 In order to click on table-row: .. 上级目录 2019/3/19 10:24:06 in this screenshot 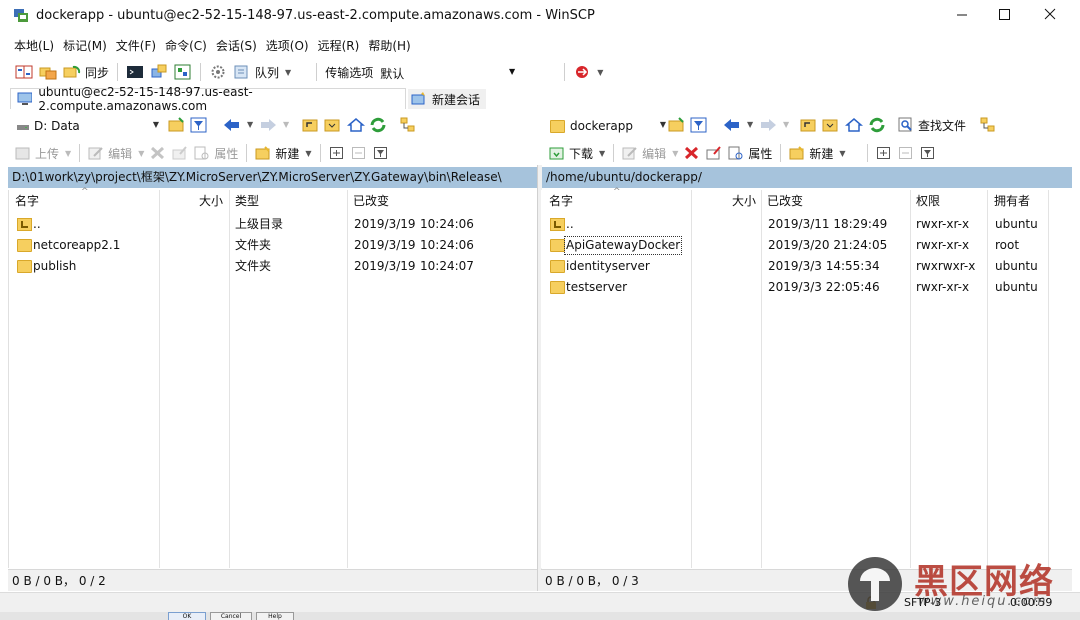, I will do `click(273, 224)`.